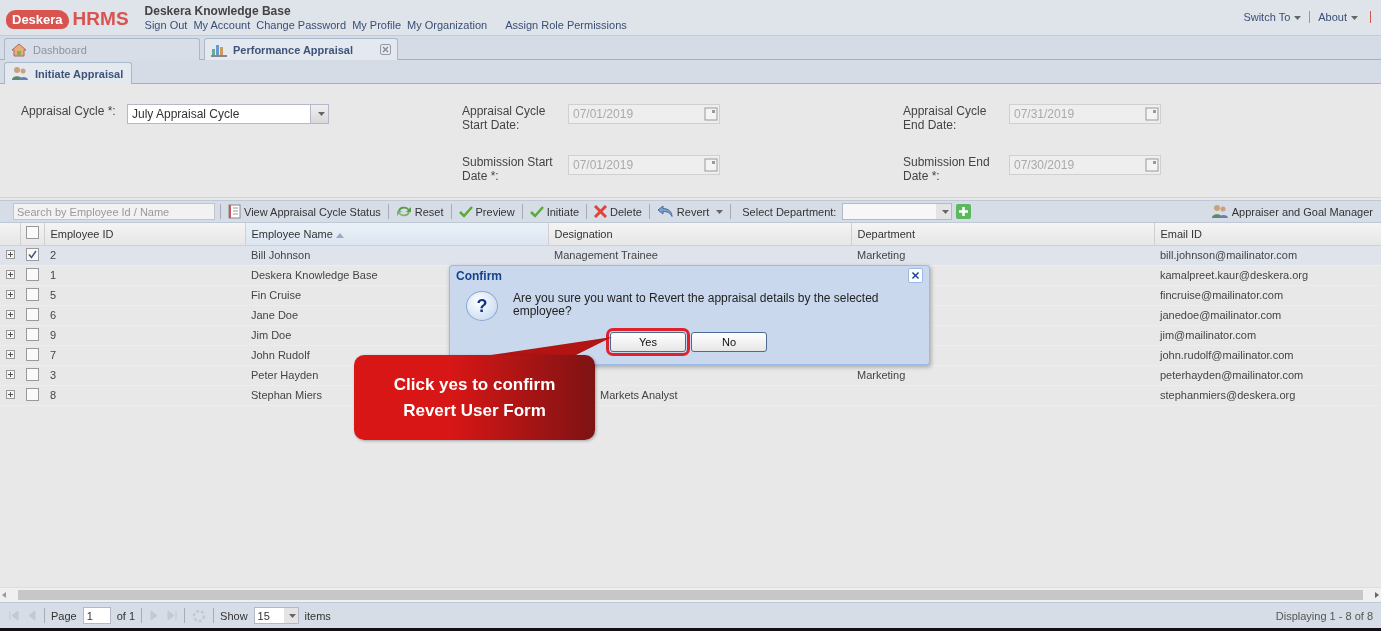 Image resolution: width=1381 pixels, height=631 pixels. What do you see at coordinates (690, 211) in the screenshot?
I see `toolbar-button: Revert` at bounding box center [690, 211].